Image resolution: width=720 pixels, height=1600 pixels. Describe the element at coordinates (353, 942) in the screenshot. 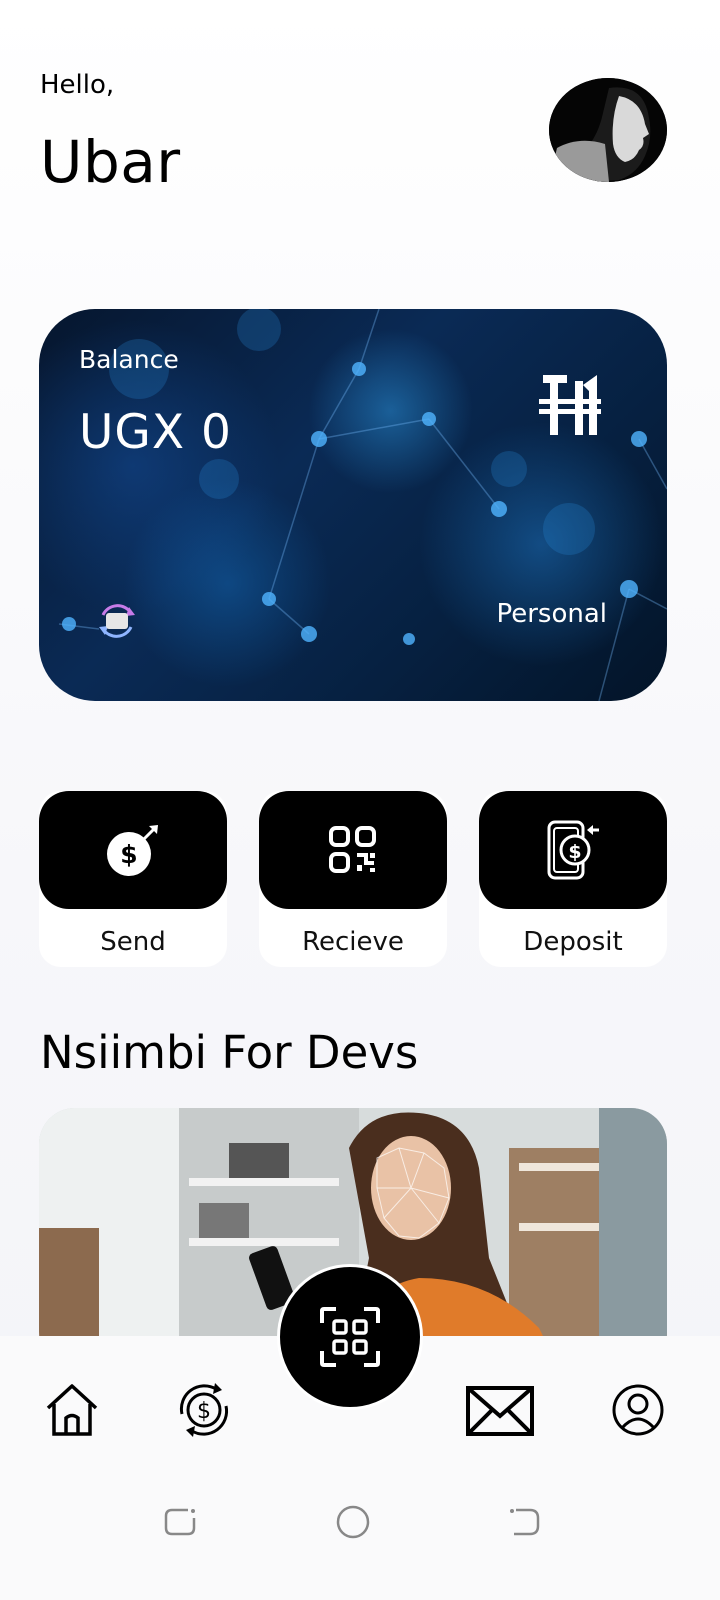

I see `receive-label: Recieve` at that location.